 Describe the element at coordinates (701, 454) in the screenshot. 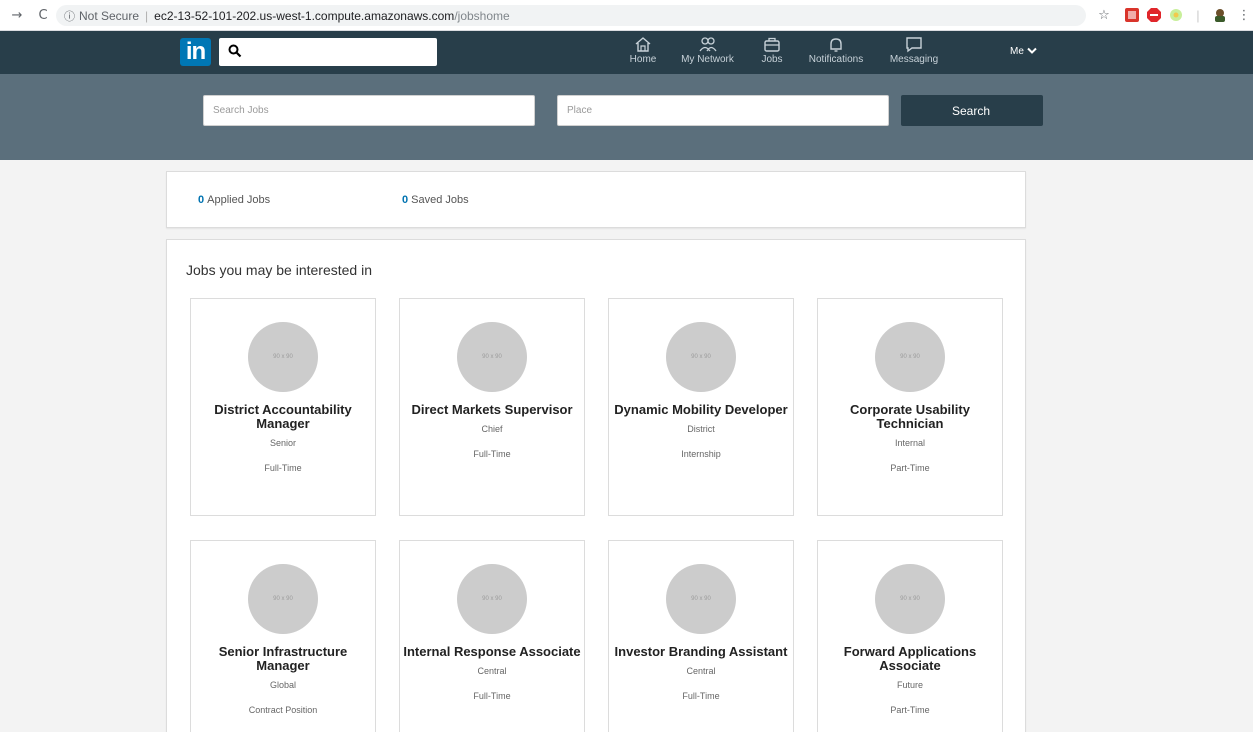

I see `job-type: Internship` at that location.